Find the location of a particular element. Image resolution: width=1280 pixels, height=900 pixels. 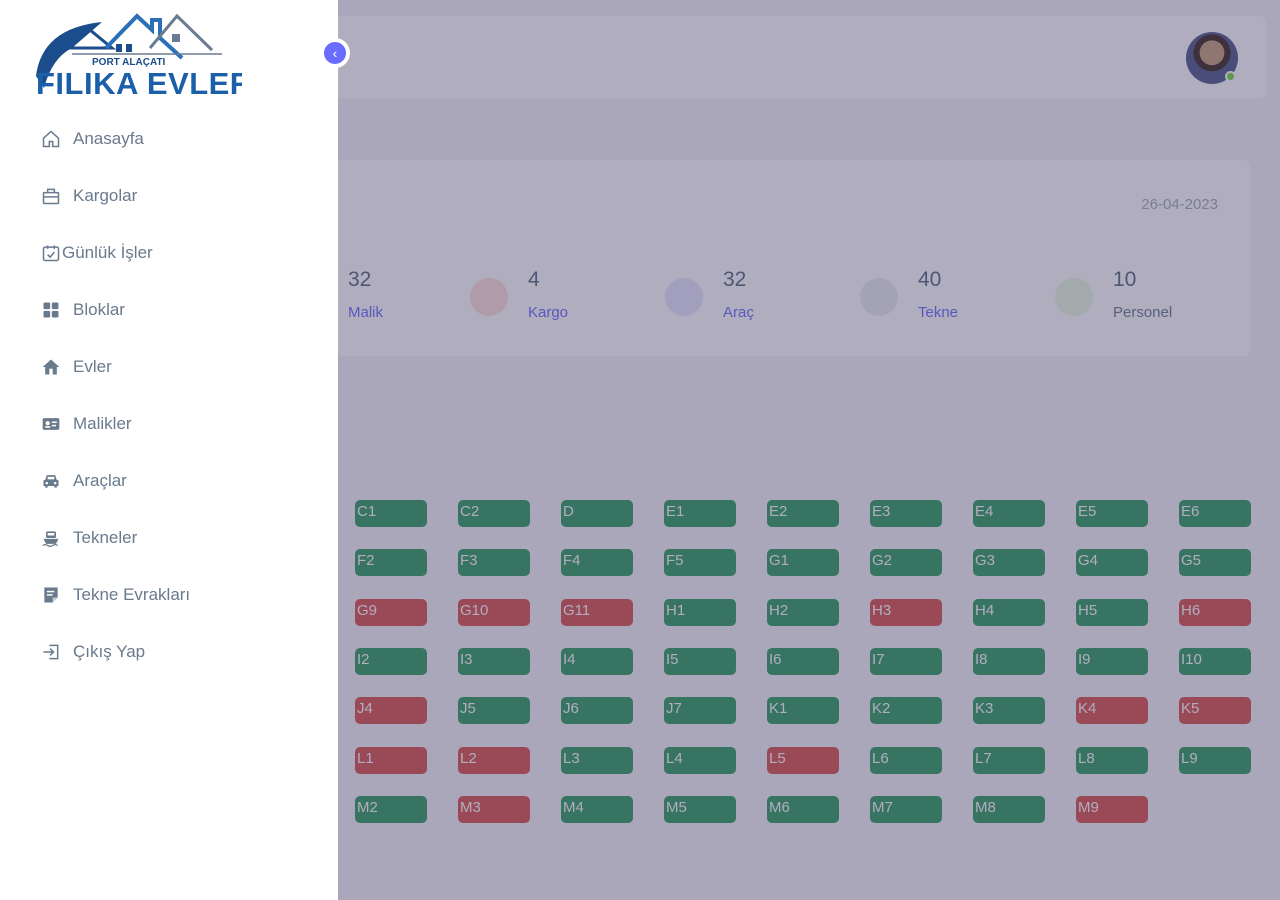

document-icon is located at coordinates (51, 595).